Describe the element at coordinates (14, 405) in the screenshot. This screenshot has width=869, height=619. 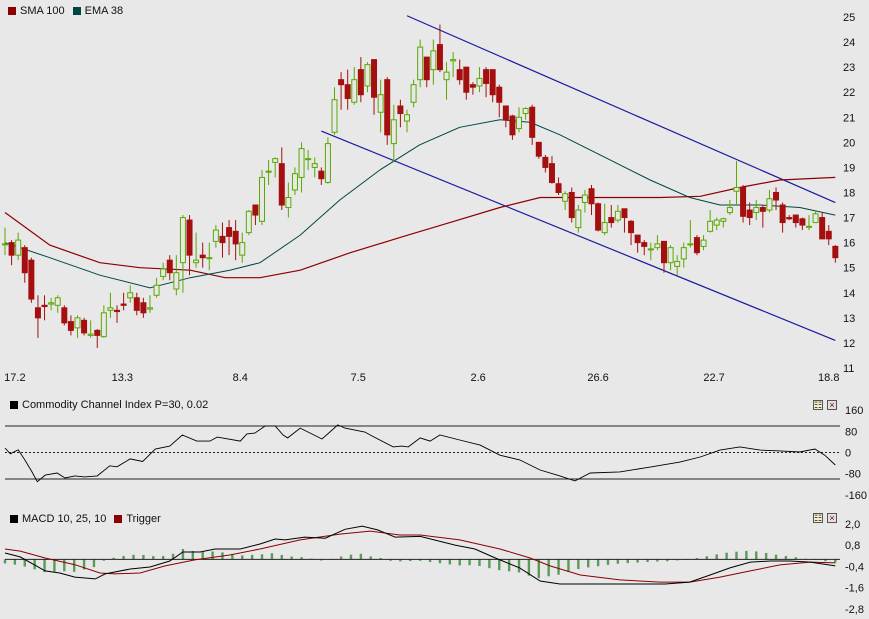
I see `cci-legend-swatch` at that location.